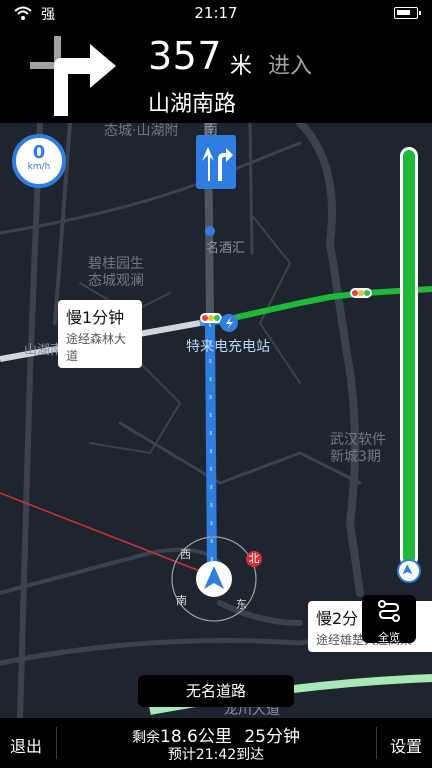  What do you see at coordinates (95, 317) in the screenshot?
I see `alt-route-left-title: 慢1分钟` at bounding box center [95, 317].